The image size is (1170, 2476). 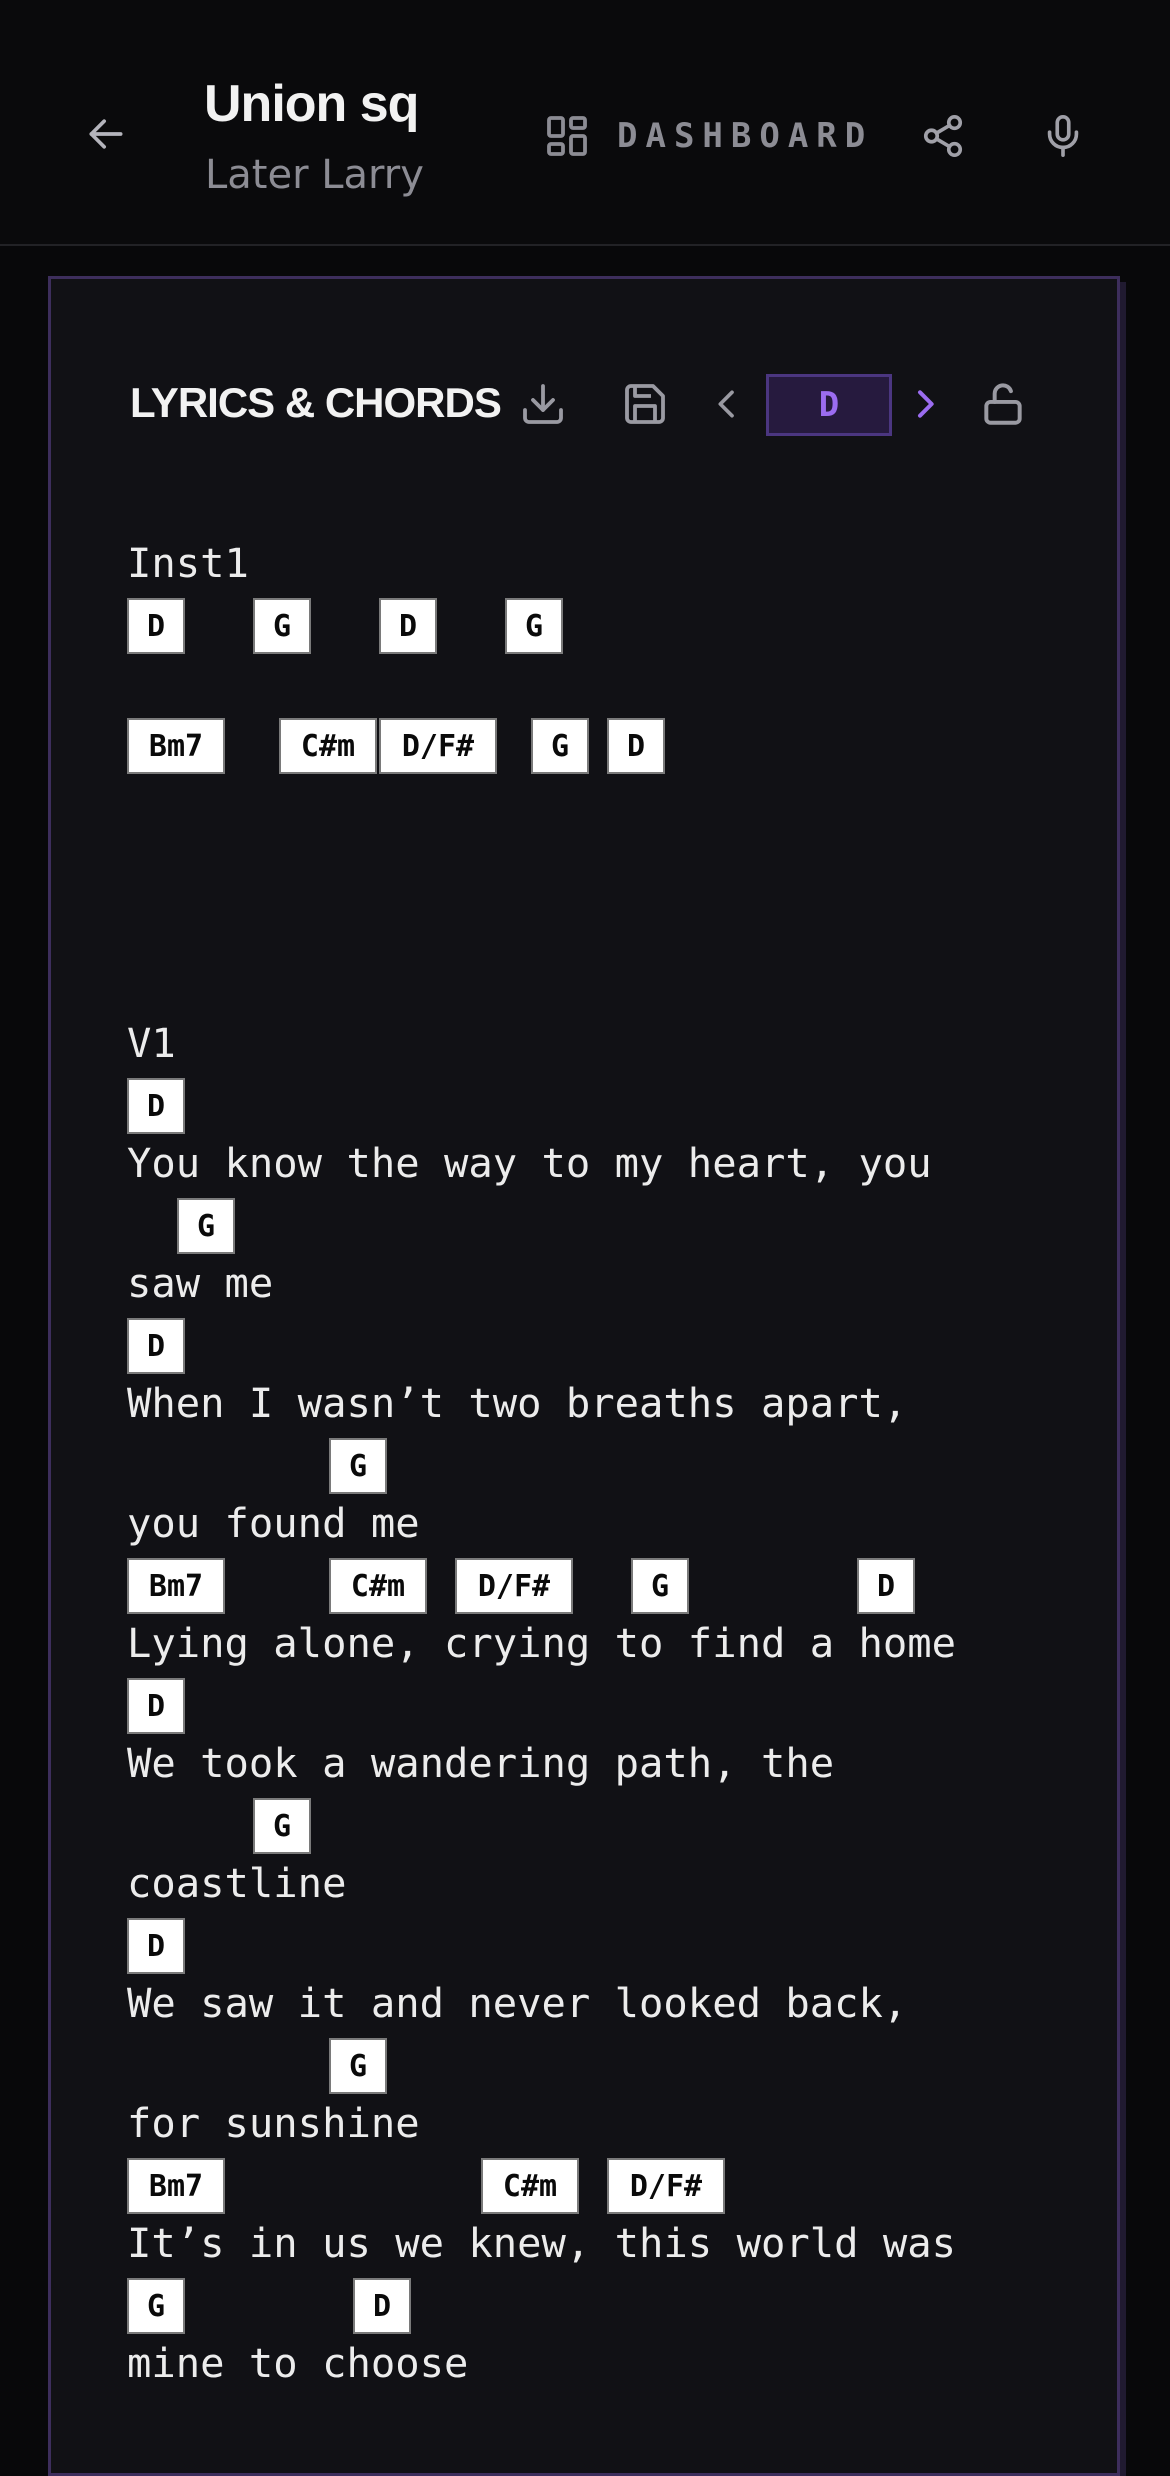 What do you see at coordinates (151, 1043) in the screenshot?
I see `section-label-v1: V1` at bounding box center [151, 1043].